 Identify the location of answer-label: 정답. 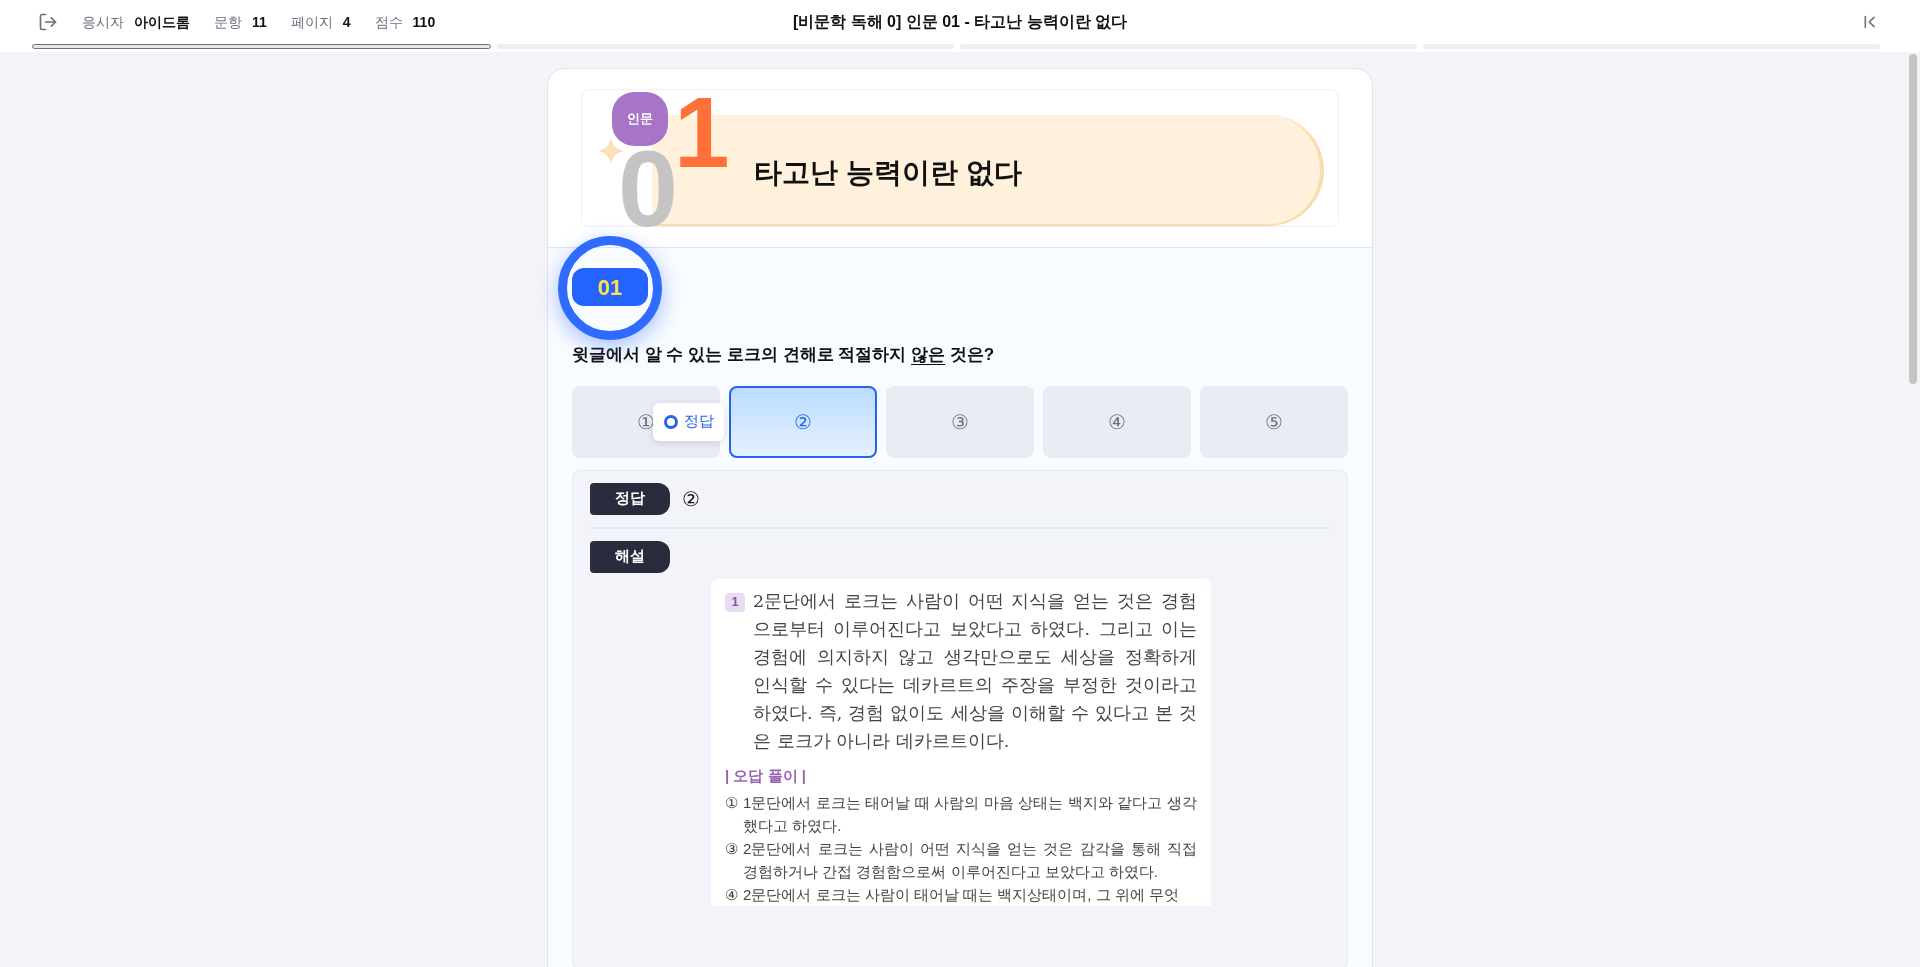
(630, 498).